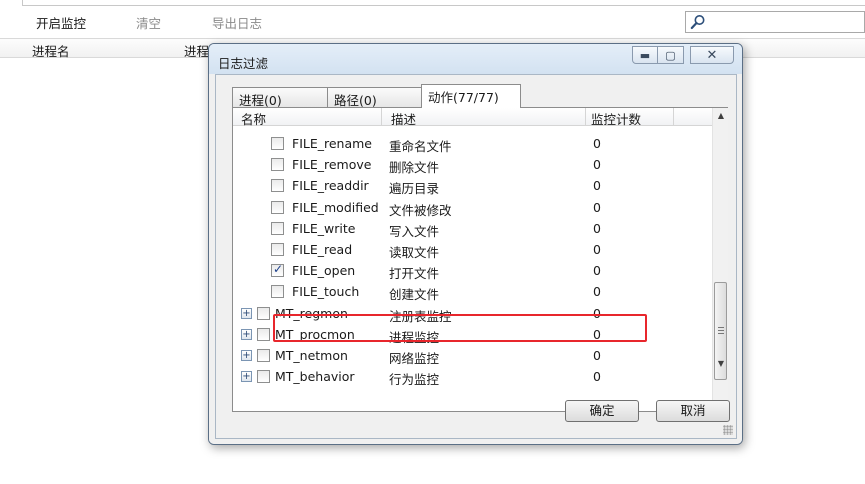  I want to click on maximize-button: ▢, so click(671, 55).